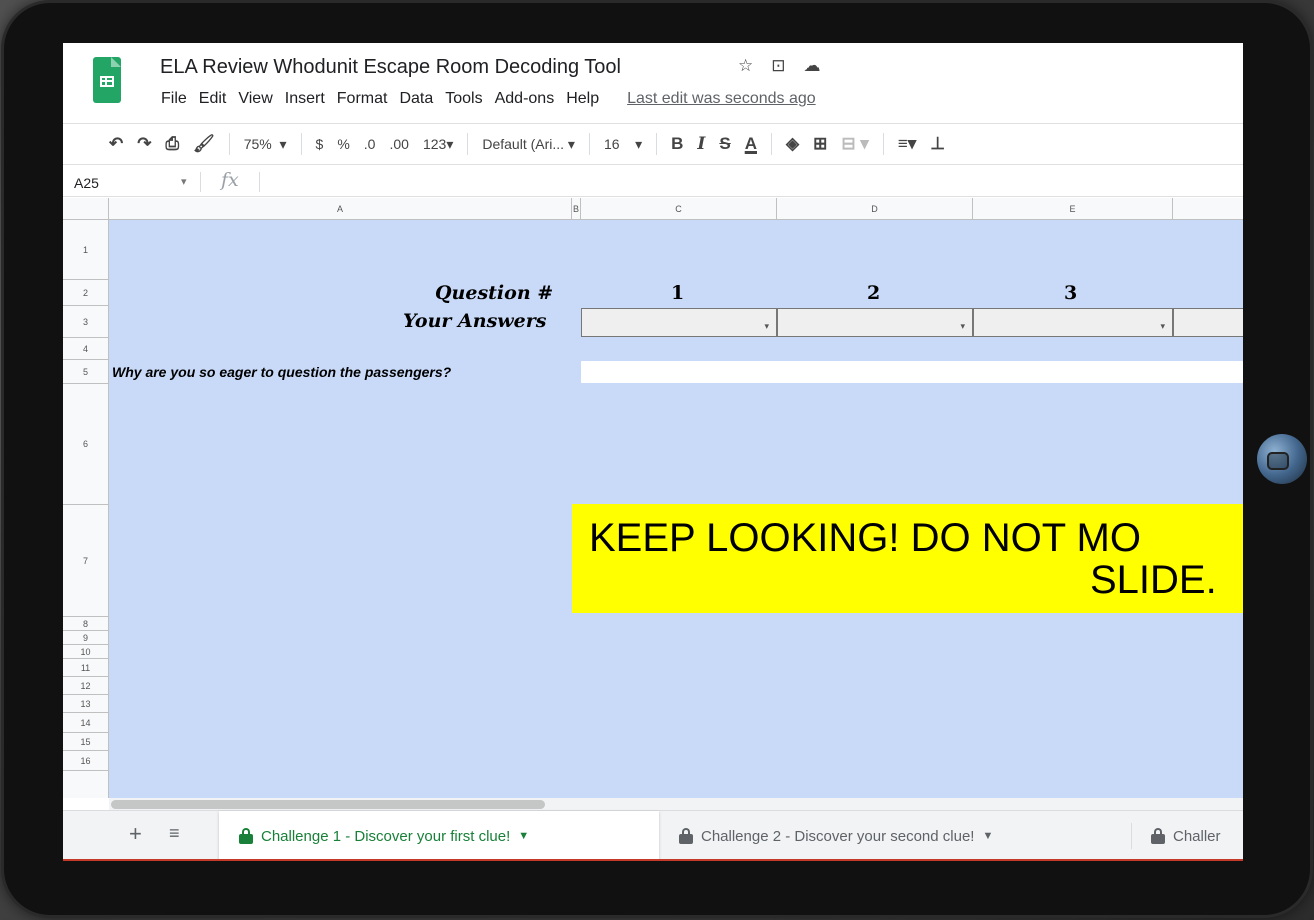 The image size is (1314, 920). What do you see at coordinates (86, 183) in the screenshot?
I see `name-box: A25` at bounding box center [86, 183].